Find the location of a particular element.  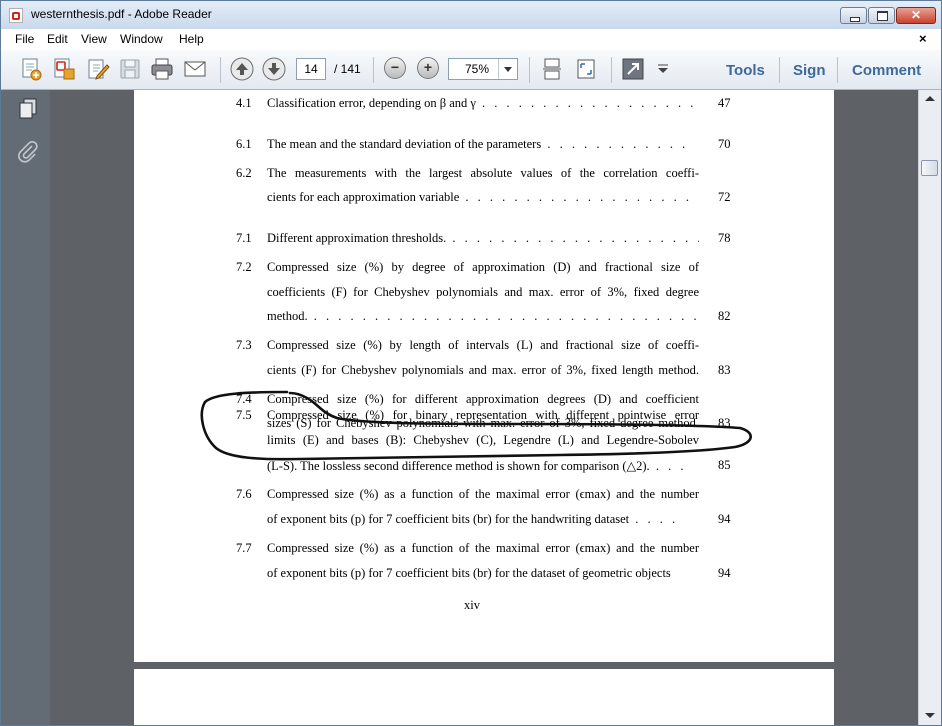

maximize-button is located at coordinates (881, 15).